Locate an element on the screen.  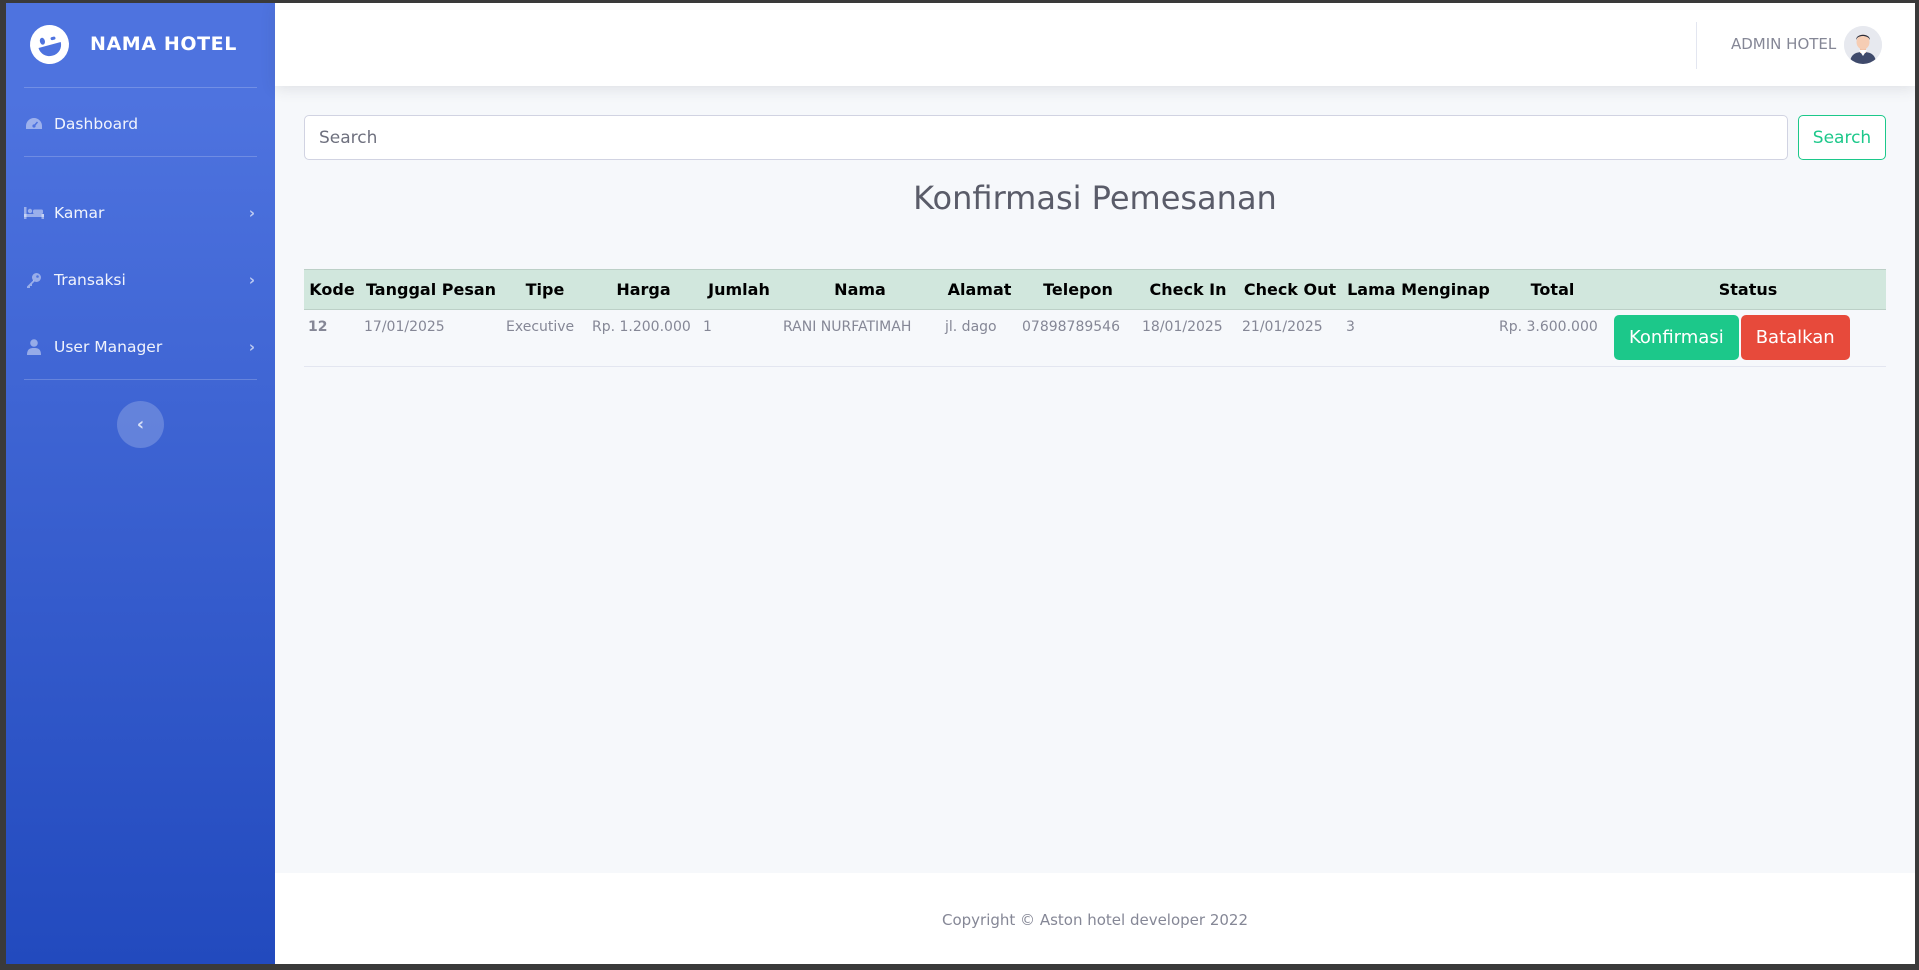
sidebar-item-transaksi: Transaksi › is located at coordinates (140, 280).